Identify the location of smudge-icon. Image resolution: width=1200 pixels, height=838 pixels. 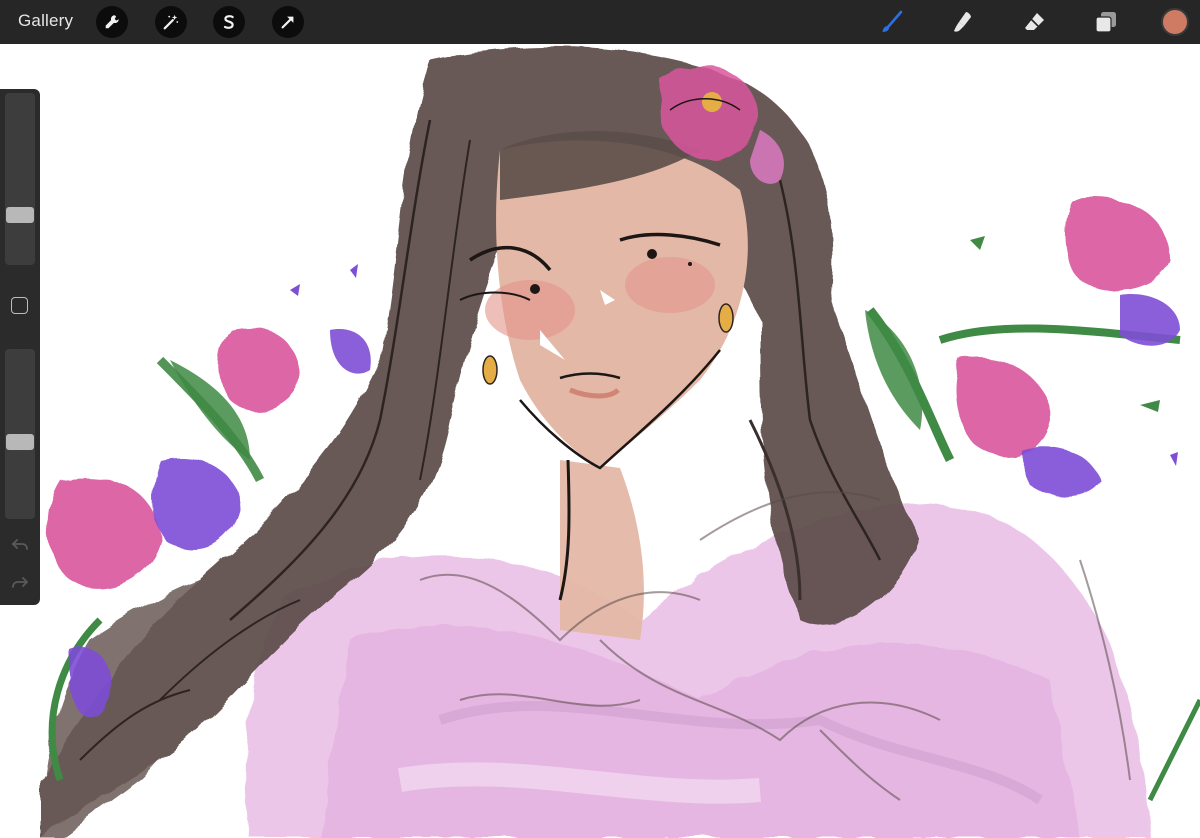
(962, 22).